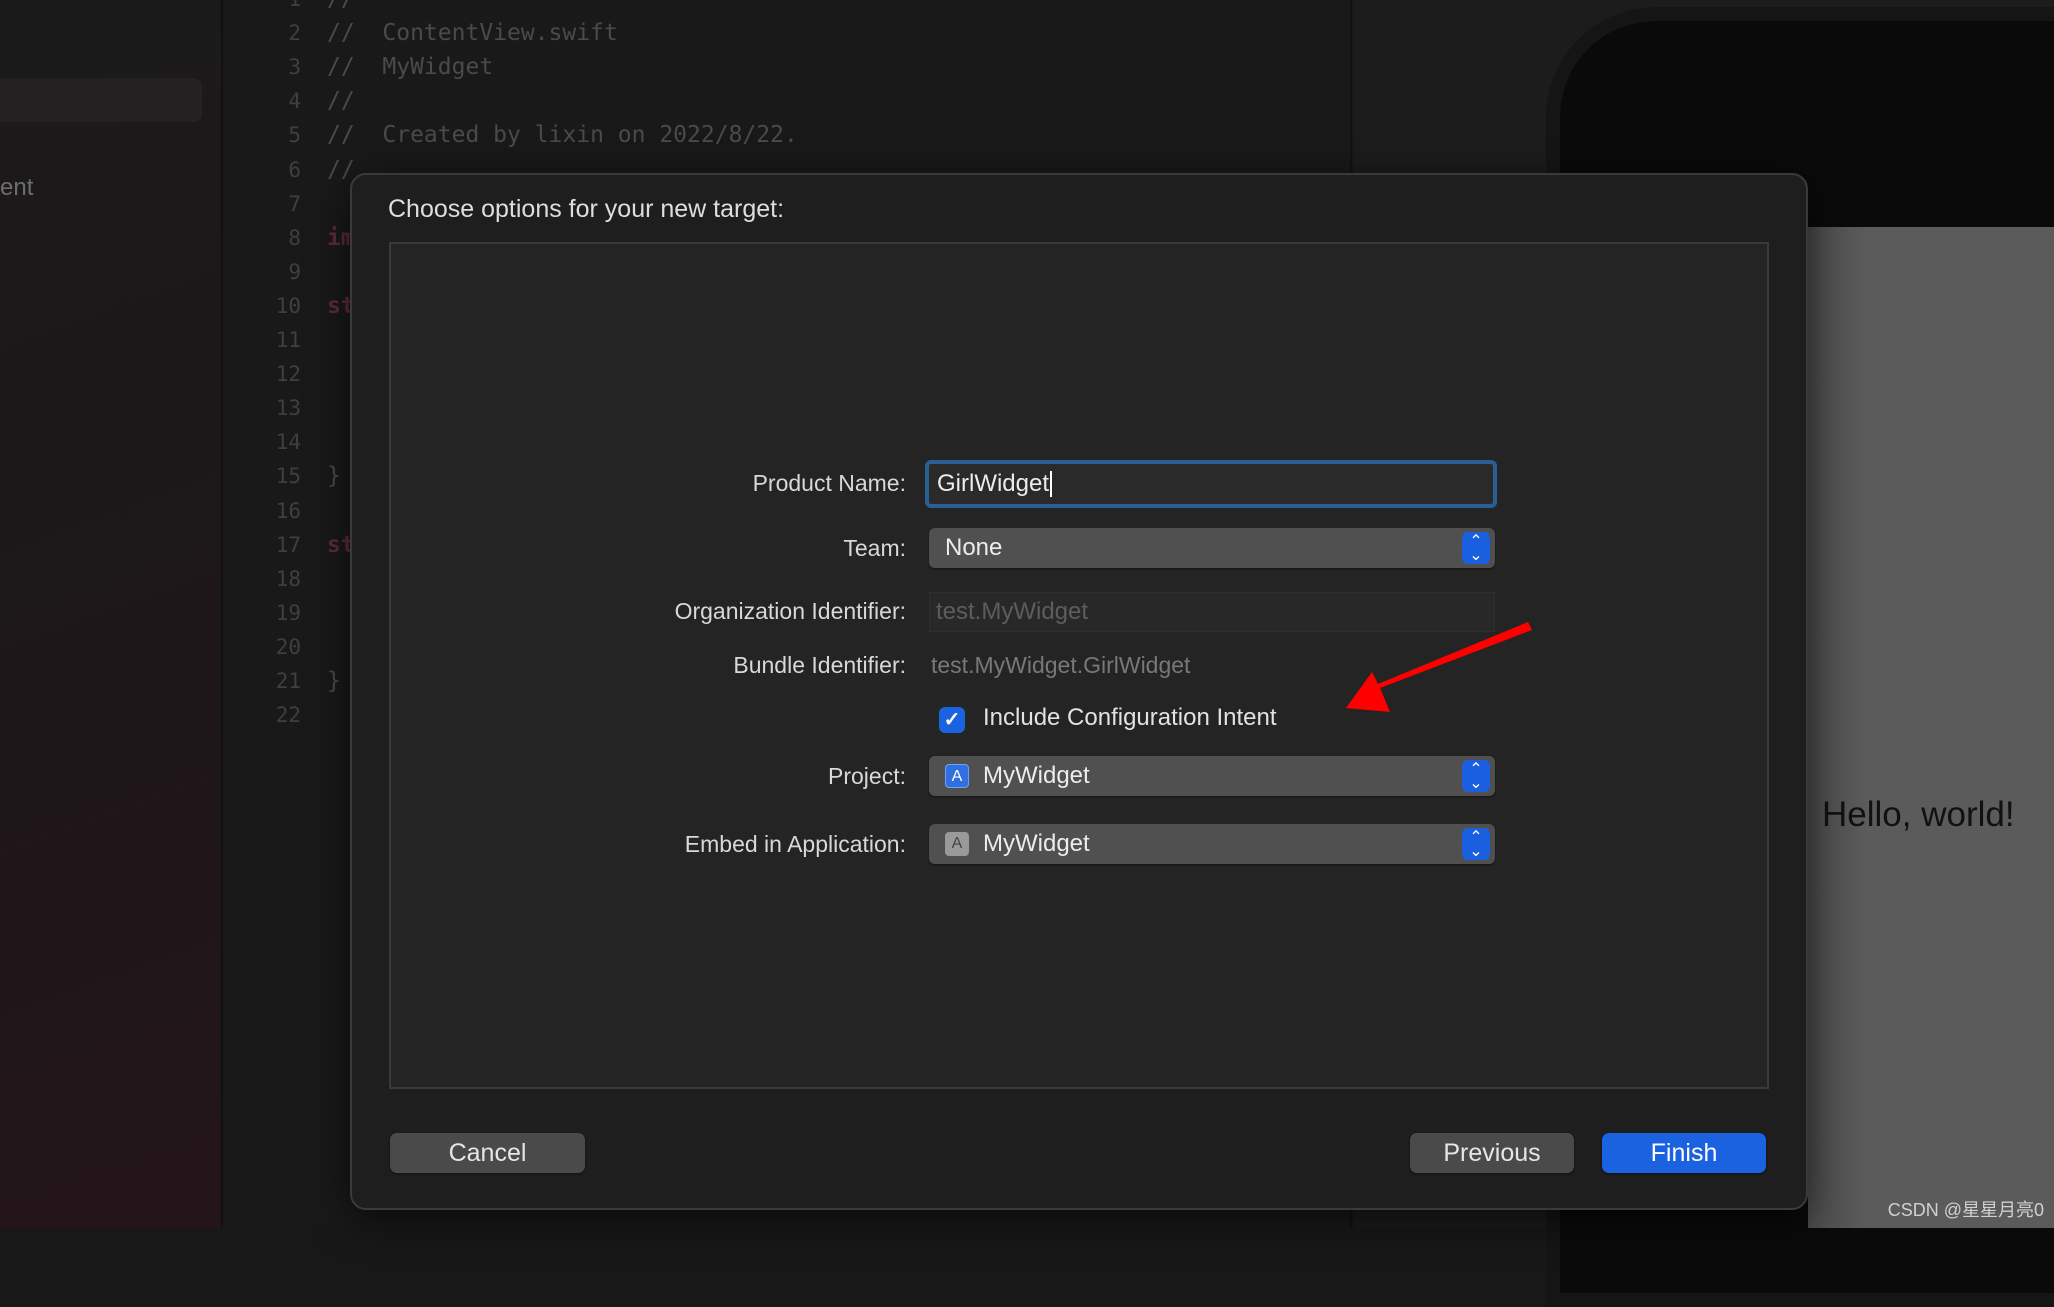 The width and height of the screenshot is (2054, 1307). I want to click on product-name-input: GirlWidget, so click(1211, 484).